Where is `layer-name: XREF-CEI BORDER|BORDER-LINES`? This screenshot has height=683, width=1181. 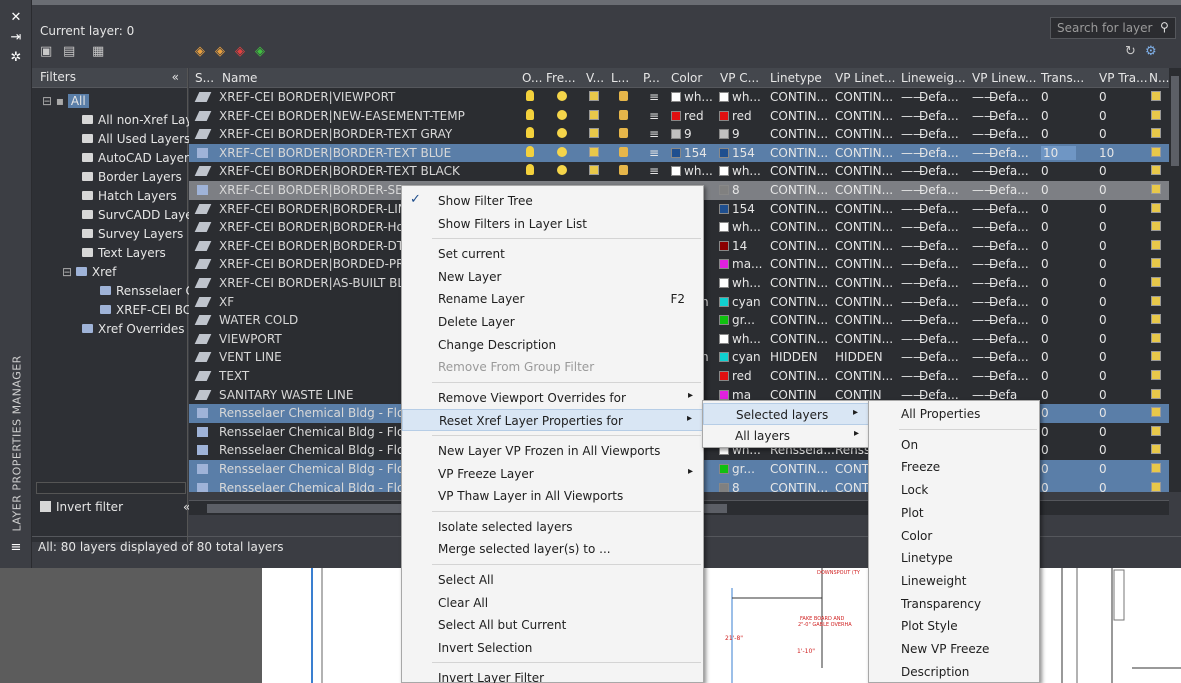 layer-name: XREF-CEI BORDER|BORDER-LINES is located at coordinates (320, 209).